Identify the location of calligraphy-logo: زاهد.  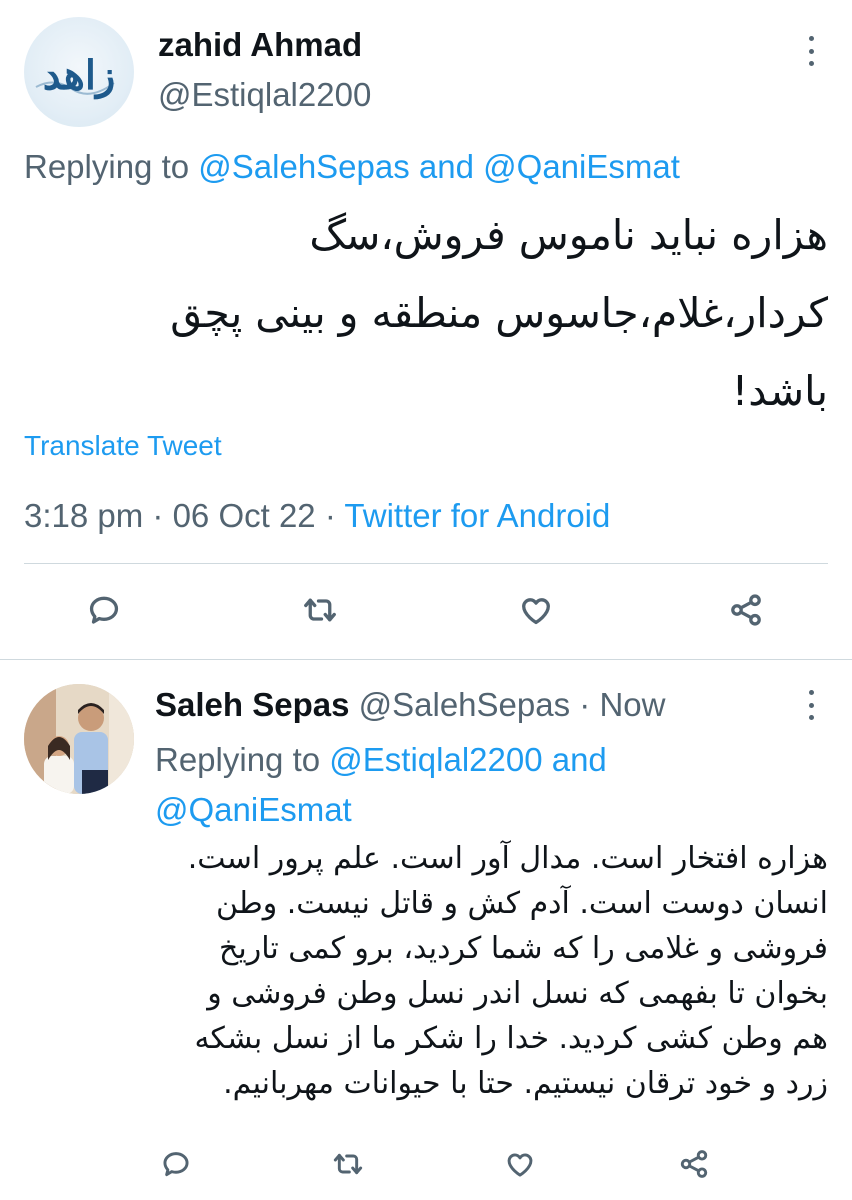
(75, 76).